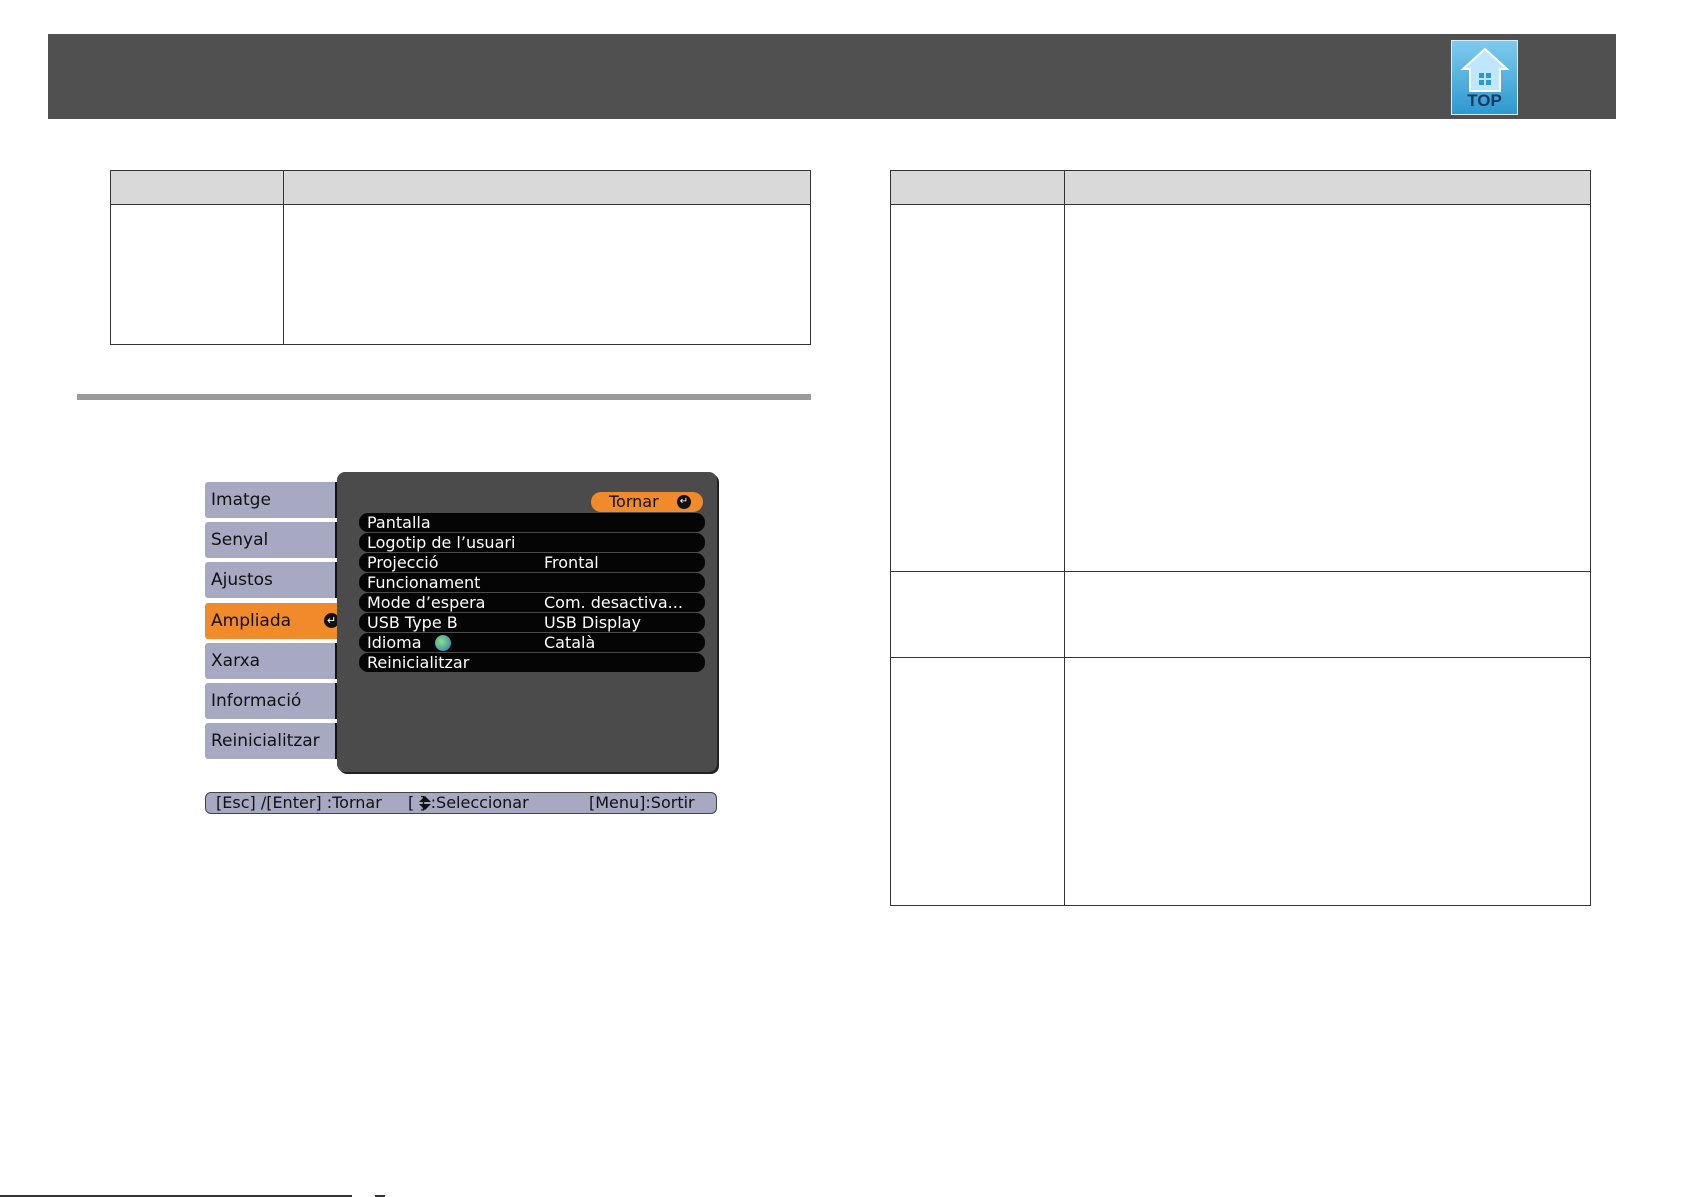  What do you see at coordinates (571, 562) in the screenshot?
I see `menu-item-value: Frontal` at bounding box center [571, 562].